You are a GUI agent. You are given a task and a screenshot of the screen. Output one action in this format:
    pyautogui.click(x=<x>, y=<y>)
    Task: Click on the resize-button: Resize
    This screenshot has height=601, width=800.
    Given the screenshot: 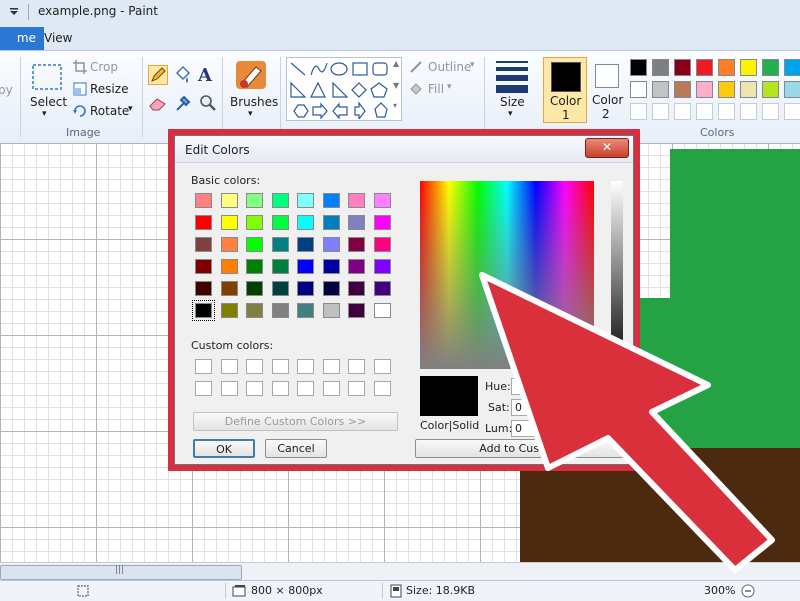 What is the action you would take?
    pyautogui.click(x=109, y=89)
    